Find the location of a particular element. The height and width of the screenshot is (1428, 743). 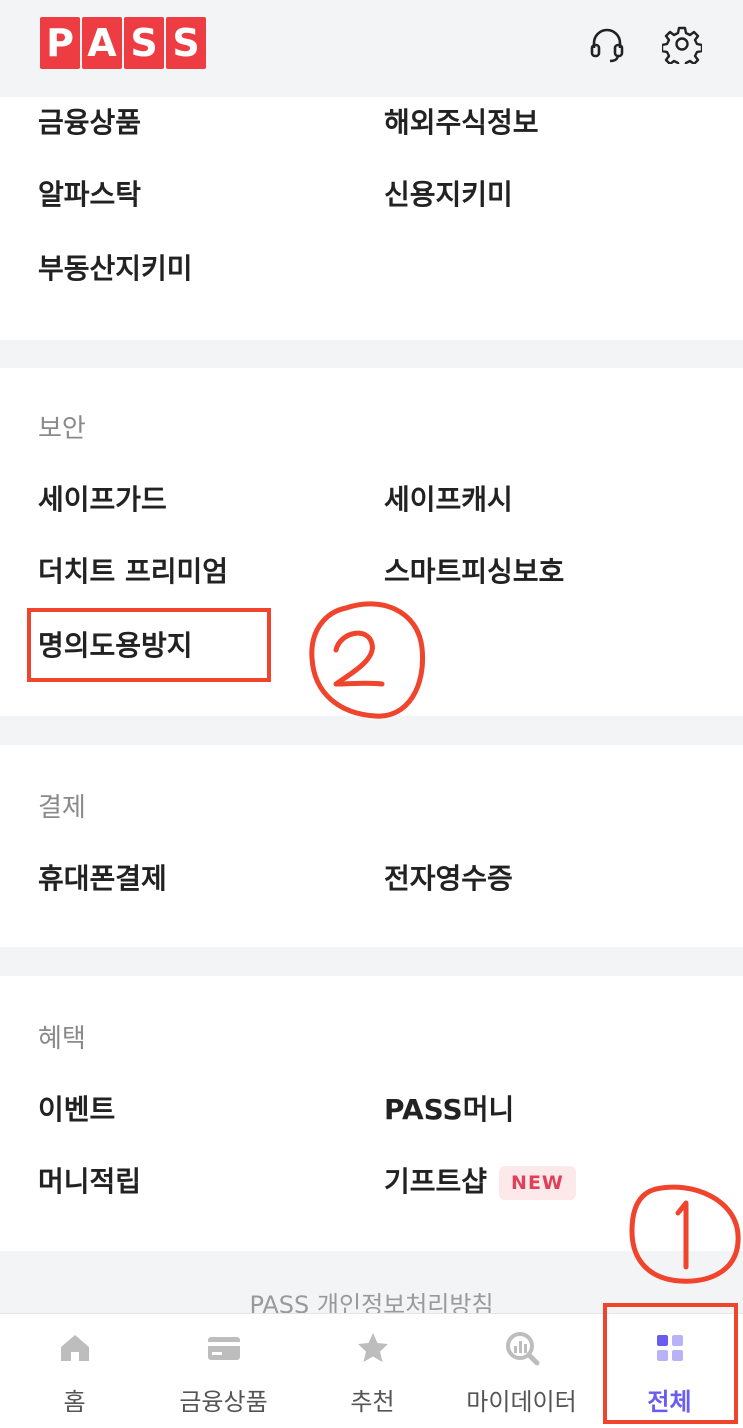

bottom-nav: 홈 금융상품 추천 마이데이터 전체 is located at coordinates (371, 1370).